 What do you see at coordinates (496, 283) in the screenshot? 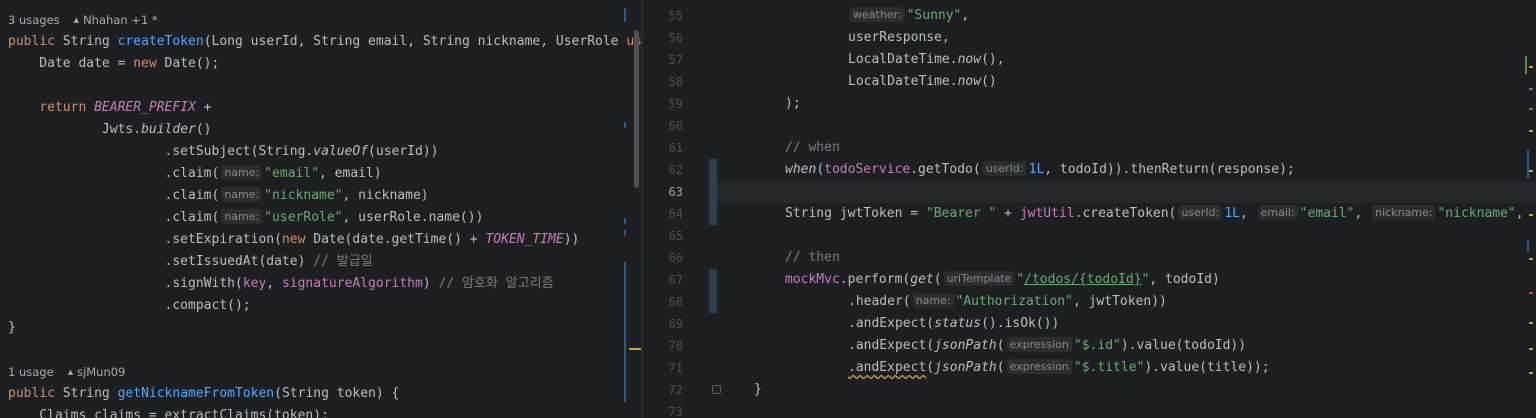
I see `comment: // 암호화 알고리즘` at bounding box center [496, 283].